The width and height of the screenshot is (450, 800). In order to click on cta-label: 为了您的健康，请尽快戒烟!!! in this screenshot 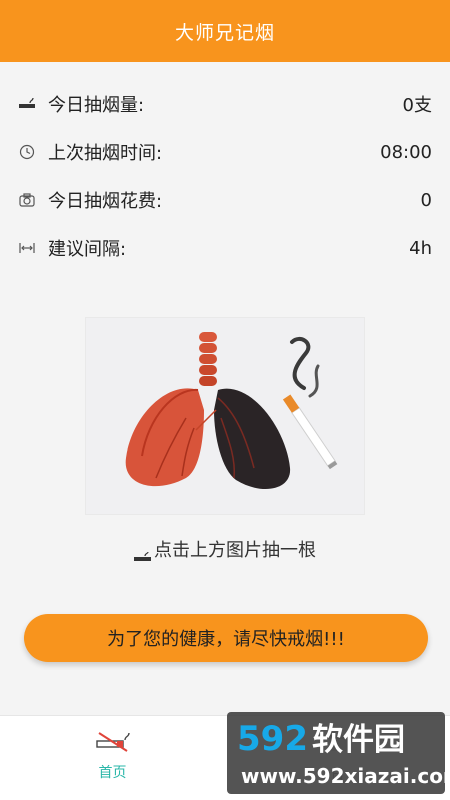, I will do `click(226, 639)`.